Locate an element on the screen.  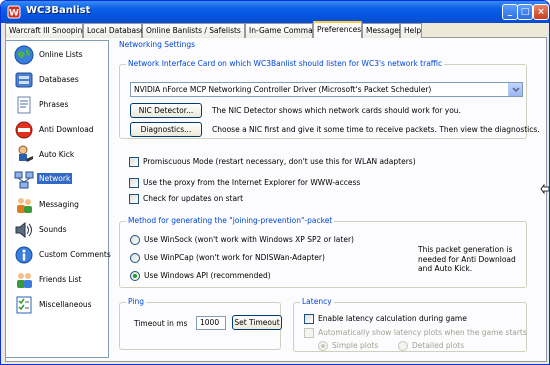
sidebar-item-messaging: Messaging is located at coordinates (57, 205).